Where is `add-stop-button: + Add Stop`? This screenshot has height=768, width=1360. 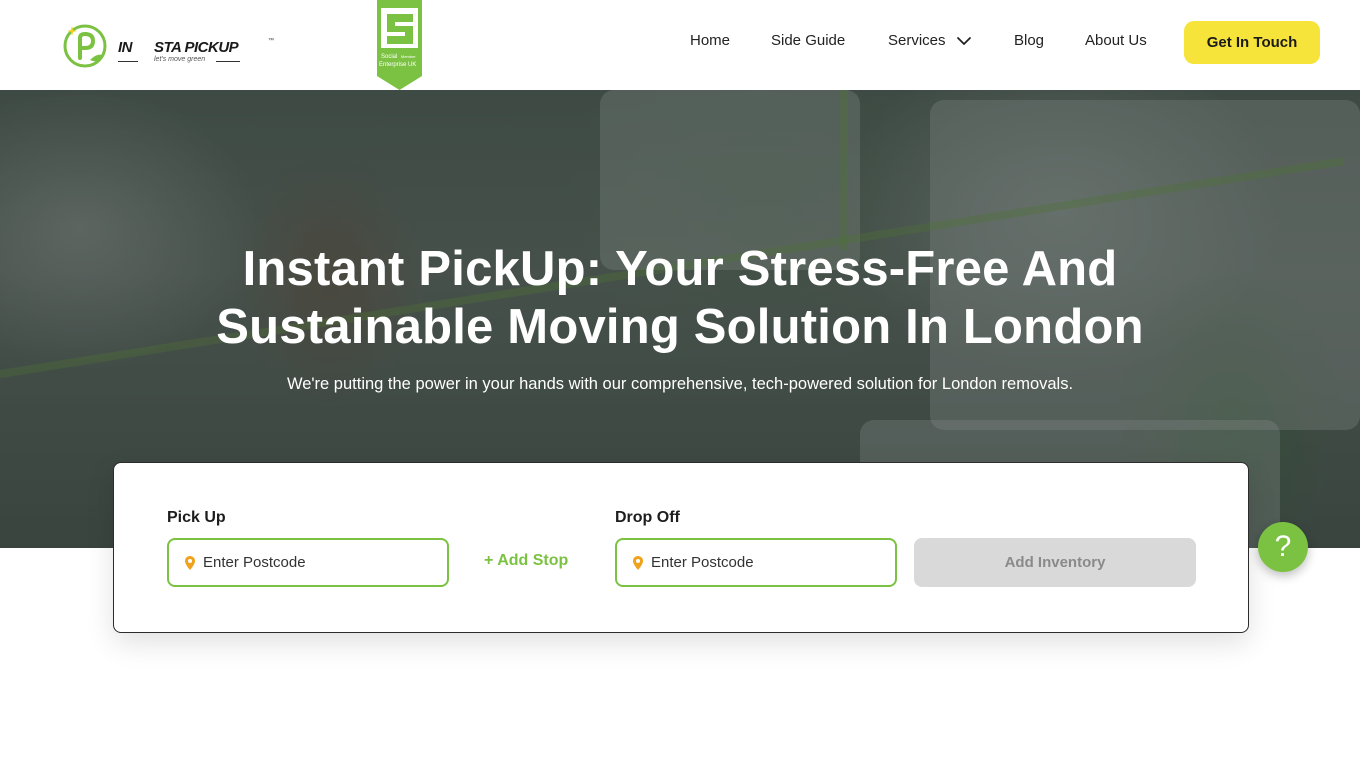
add-stop-button: + Add Stop is located at coordinates (526, 561).